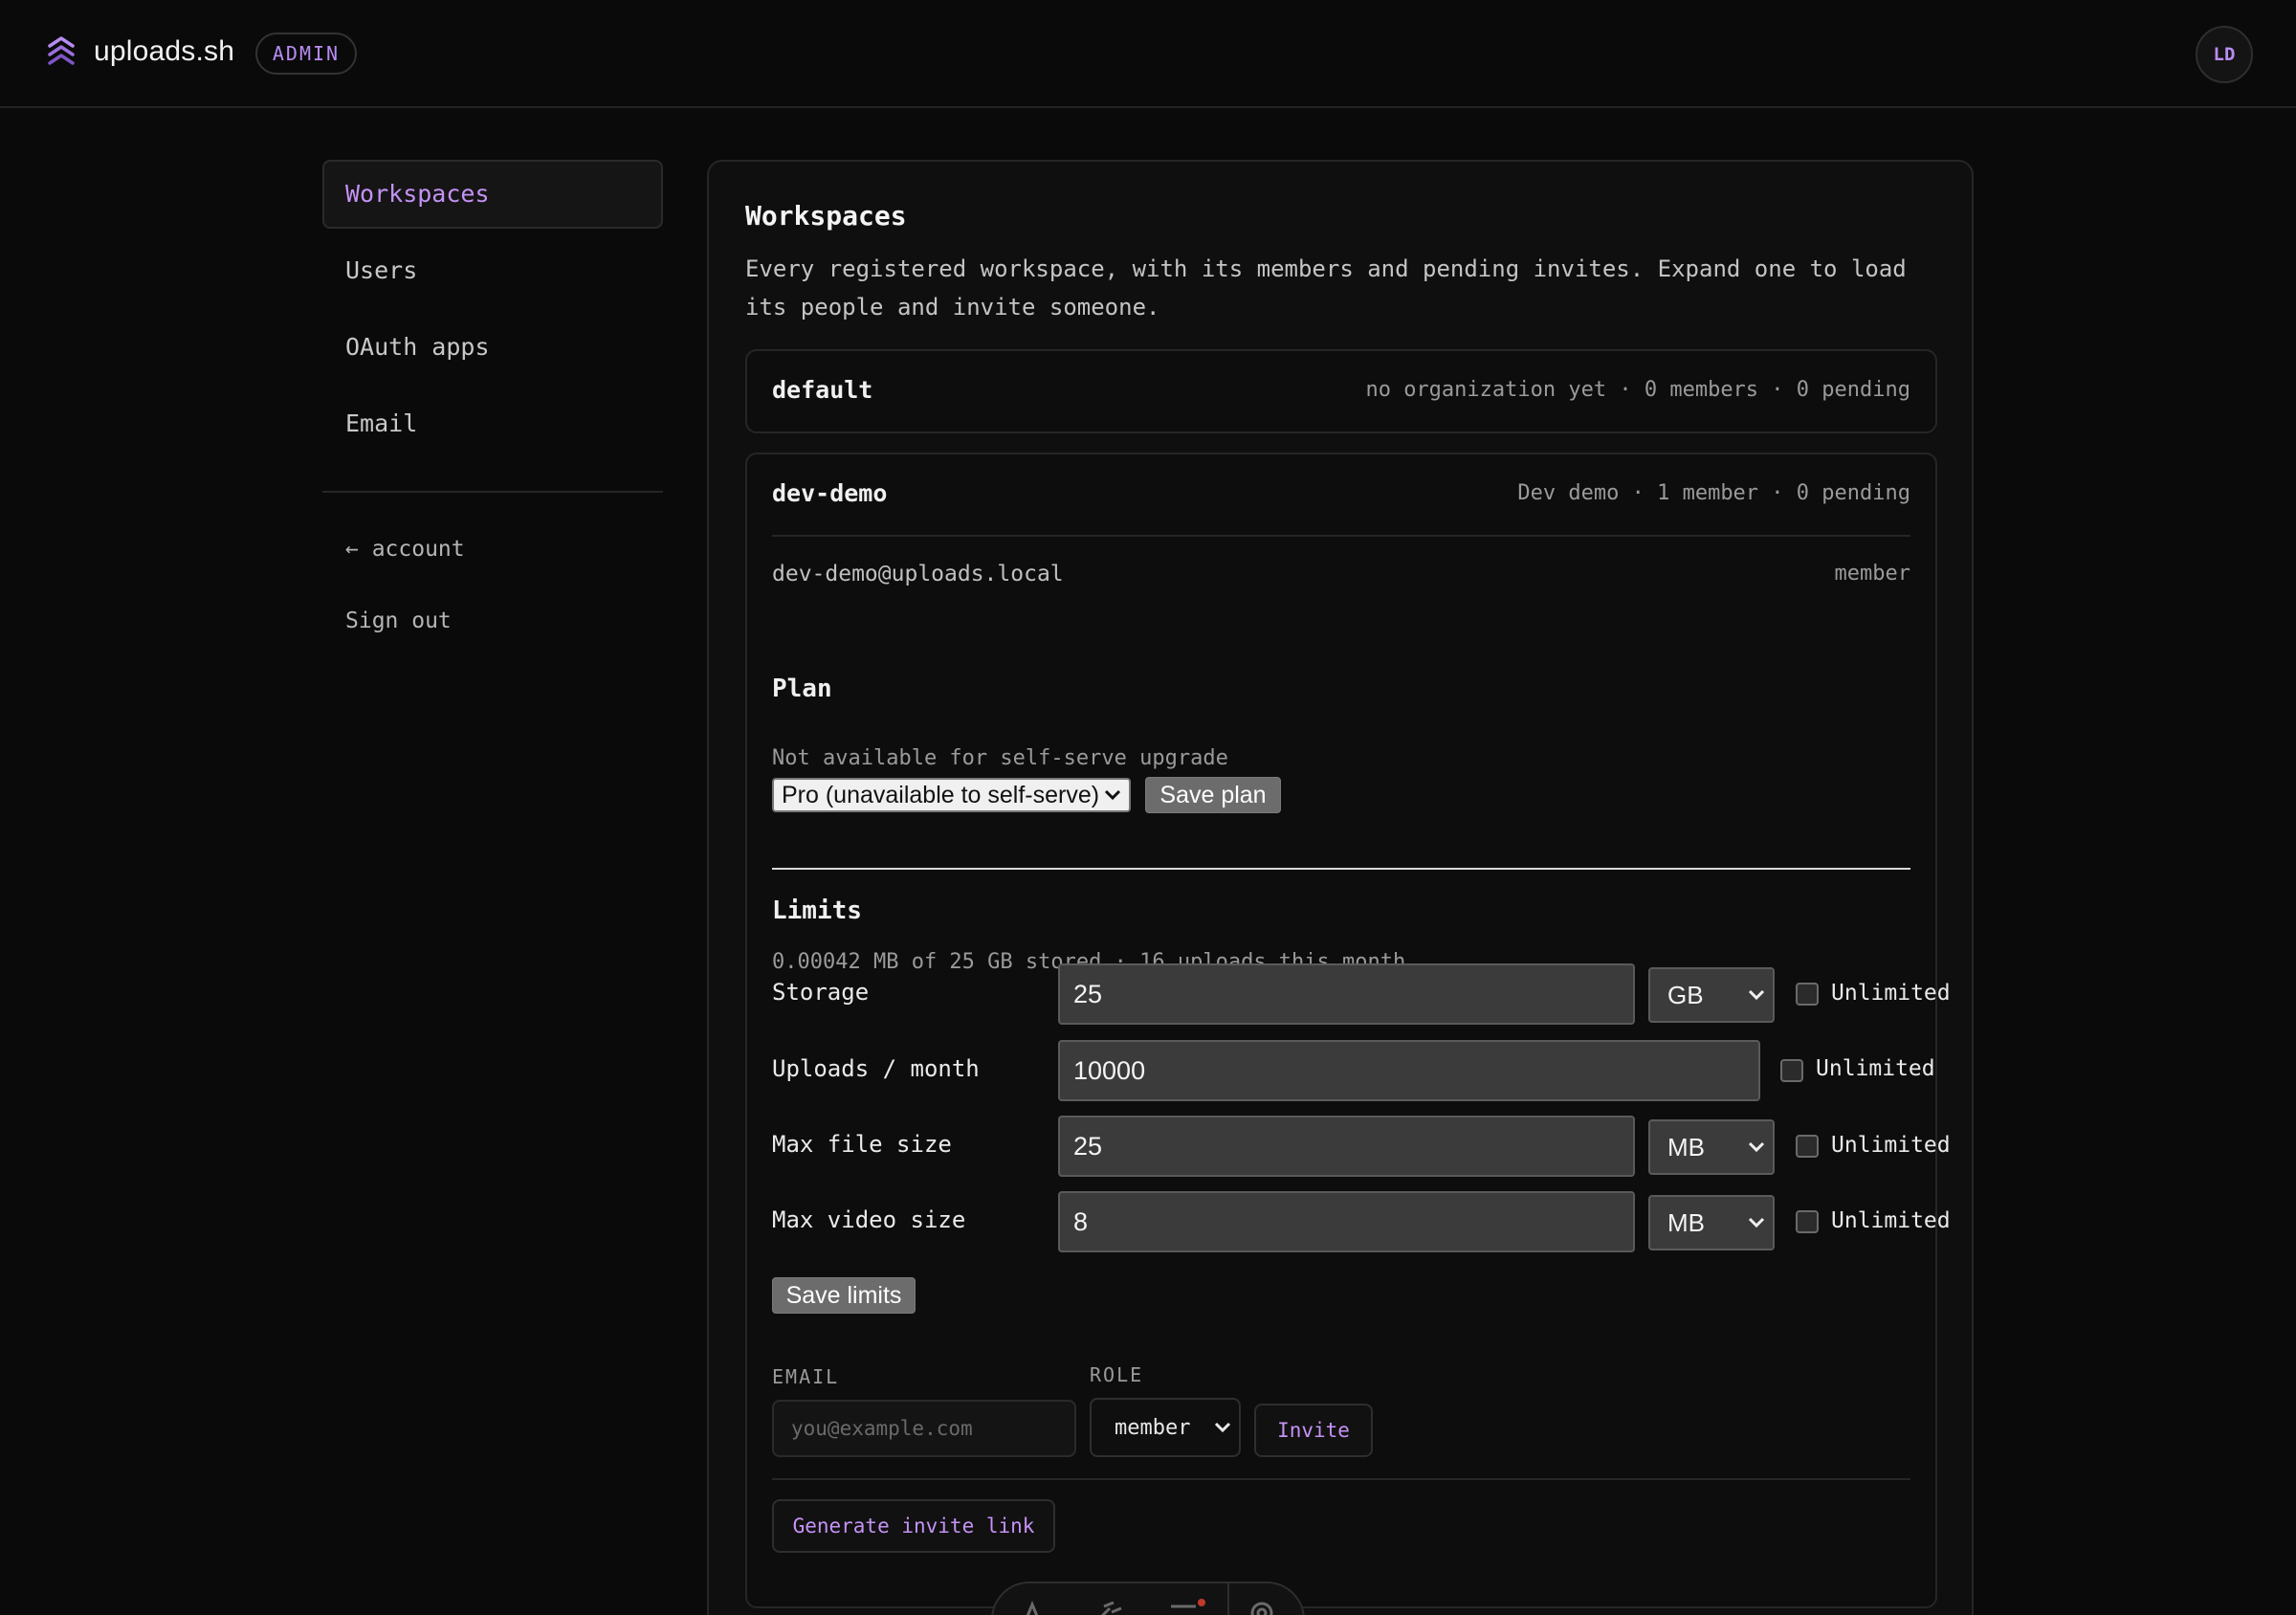 This screenshot has height=1615, width=2296. What do you see at coordinates (493, 194) in the screenshot?
I see `sidebar-item-workspaces: Workspaces` at bounding box center [493, 194].